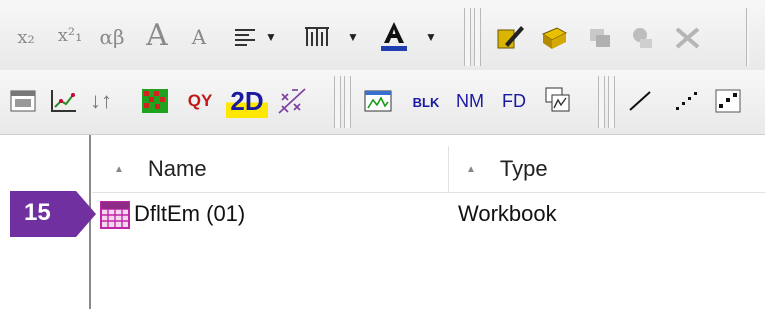  I want to click on callout-number: 15, so click(37, 212).